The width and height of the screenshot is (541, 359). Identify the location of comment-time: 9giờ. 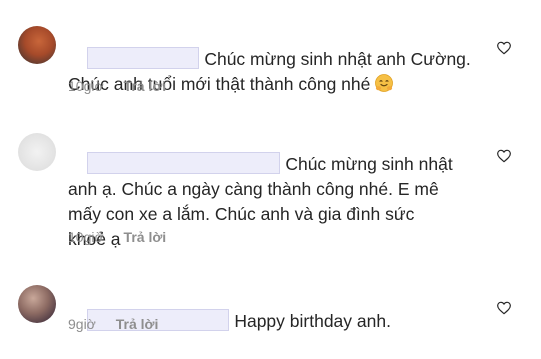
(82, 324).